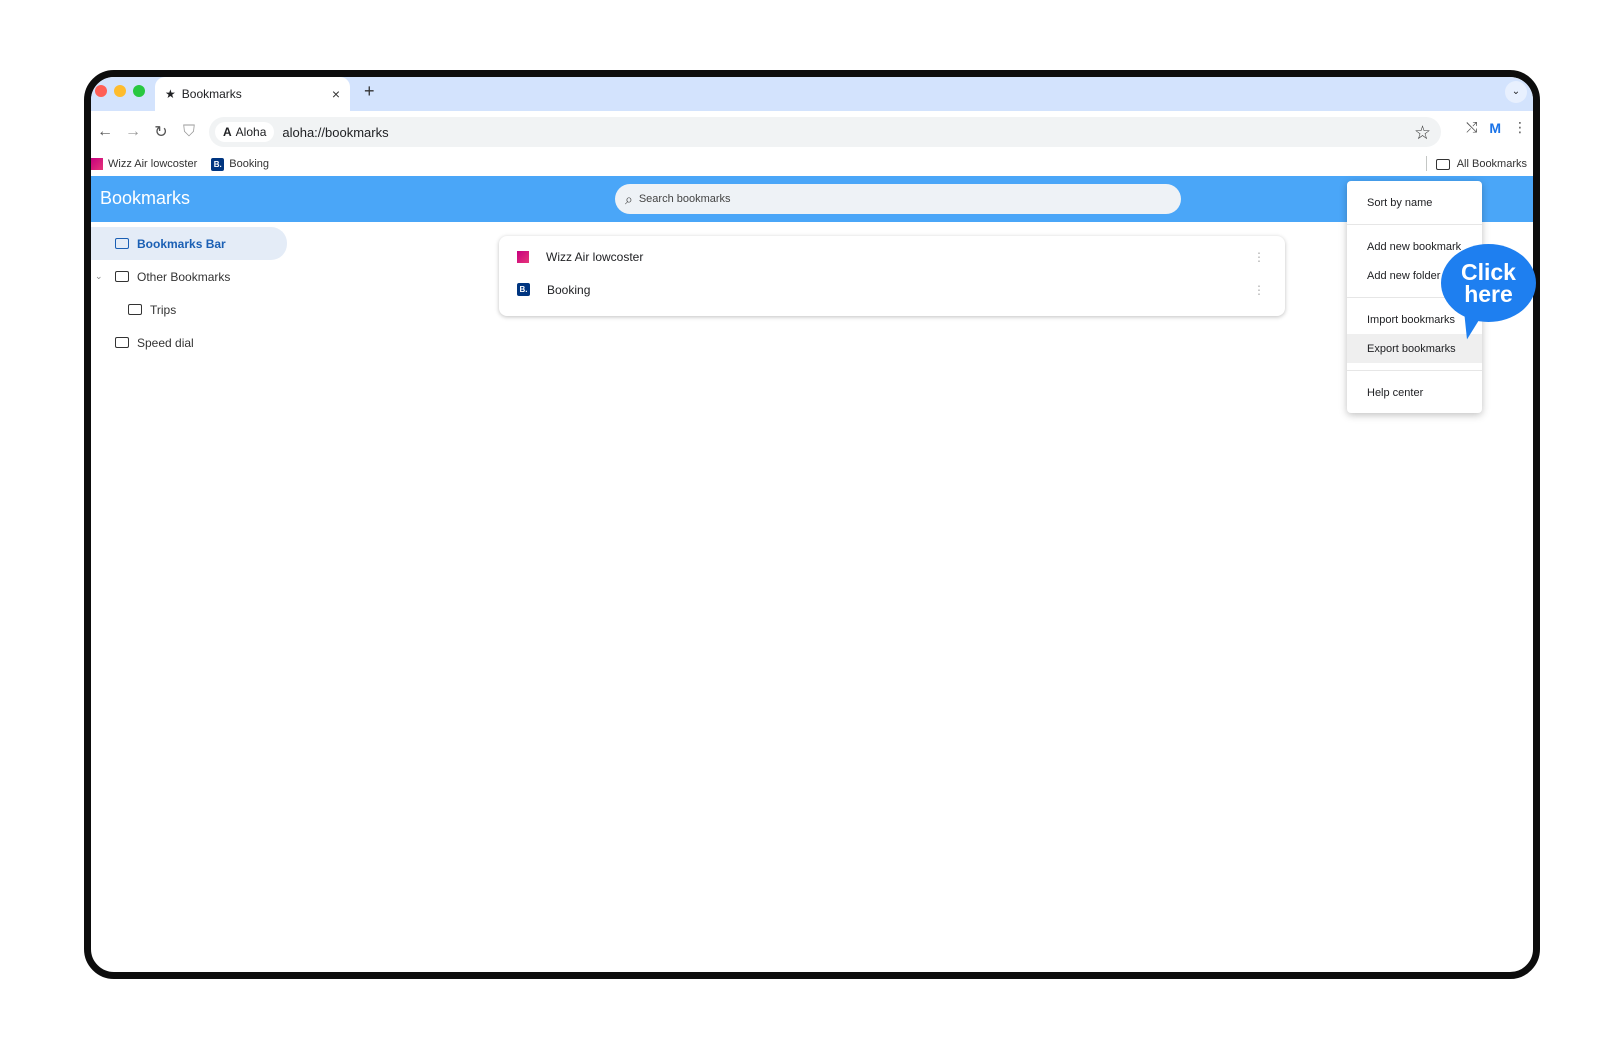 The image size is (1621, 1048). I want to click on tab-strip: ★ Bookmarks × + ⌄, so click(812, 94).